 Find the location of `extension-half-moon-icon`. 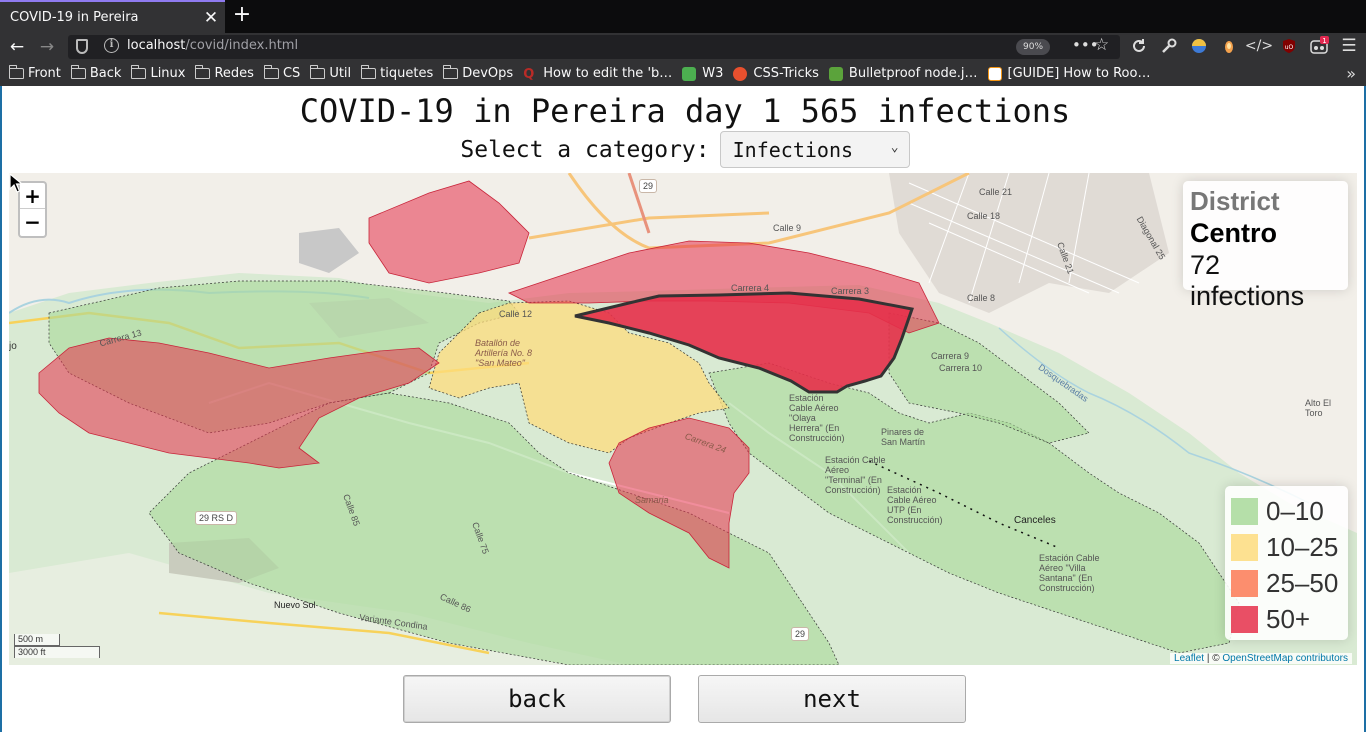

extension-half-moon-icon is located at coordinates (1199, 46).